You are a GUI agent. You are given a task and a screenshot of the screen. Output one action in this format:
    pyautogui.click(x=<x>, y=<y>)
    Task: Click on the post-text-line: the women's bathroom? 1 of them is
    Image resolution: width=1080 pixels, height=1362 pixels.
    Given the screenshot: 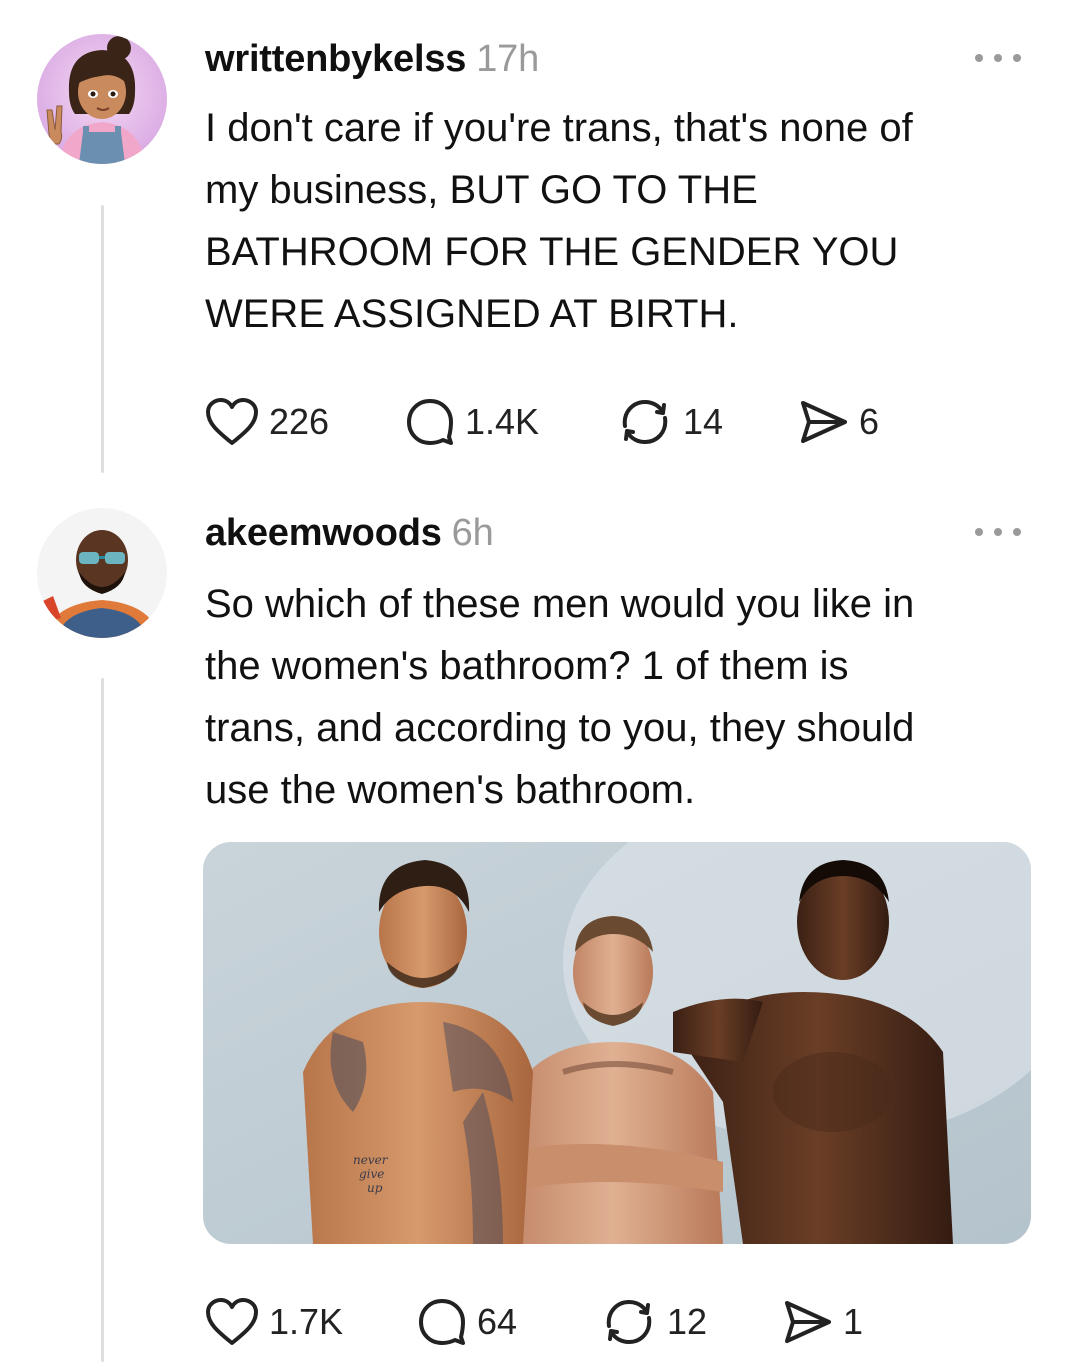 What is the action you would take?
    pyautogui.click(x=527, y=666)
    